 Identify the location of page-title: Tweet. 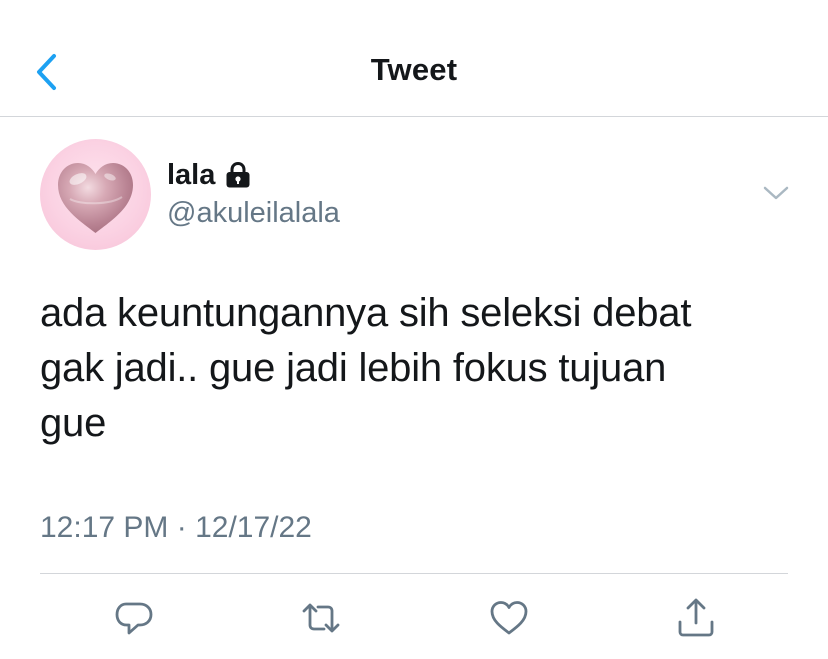
(414, 69).